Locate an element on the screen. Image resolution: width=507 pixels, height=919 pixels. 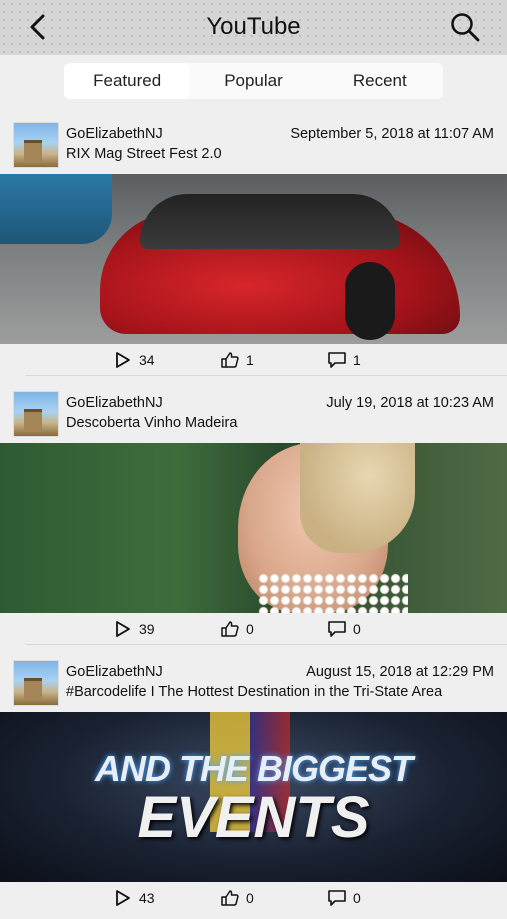
app-header: YouTube is located at coordinates (253, 27).